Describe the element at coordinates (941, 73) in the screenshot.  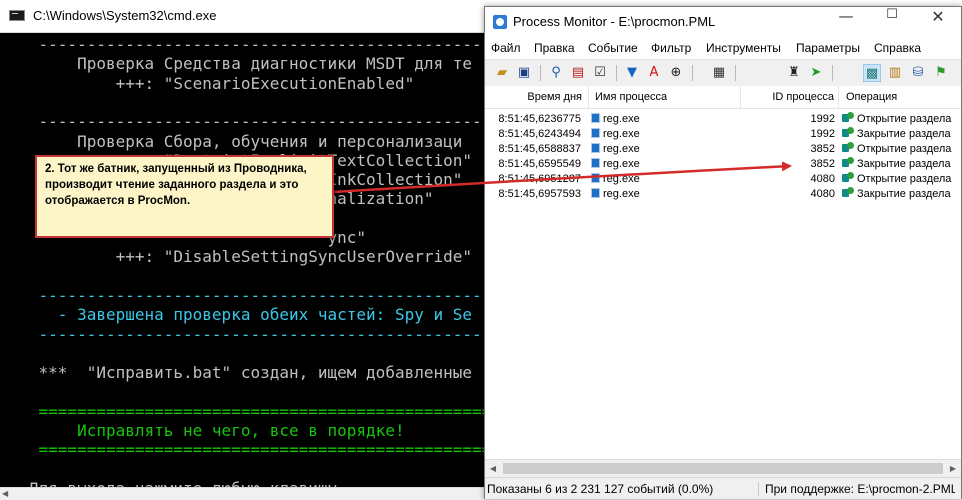
I see `process-activity-icon: ⚑` at that location.